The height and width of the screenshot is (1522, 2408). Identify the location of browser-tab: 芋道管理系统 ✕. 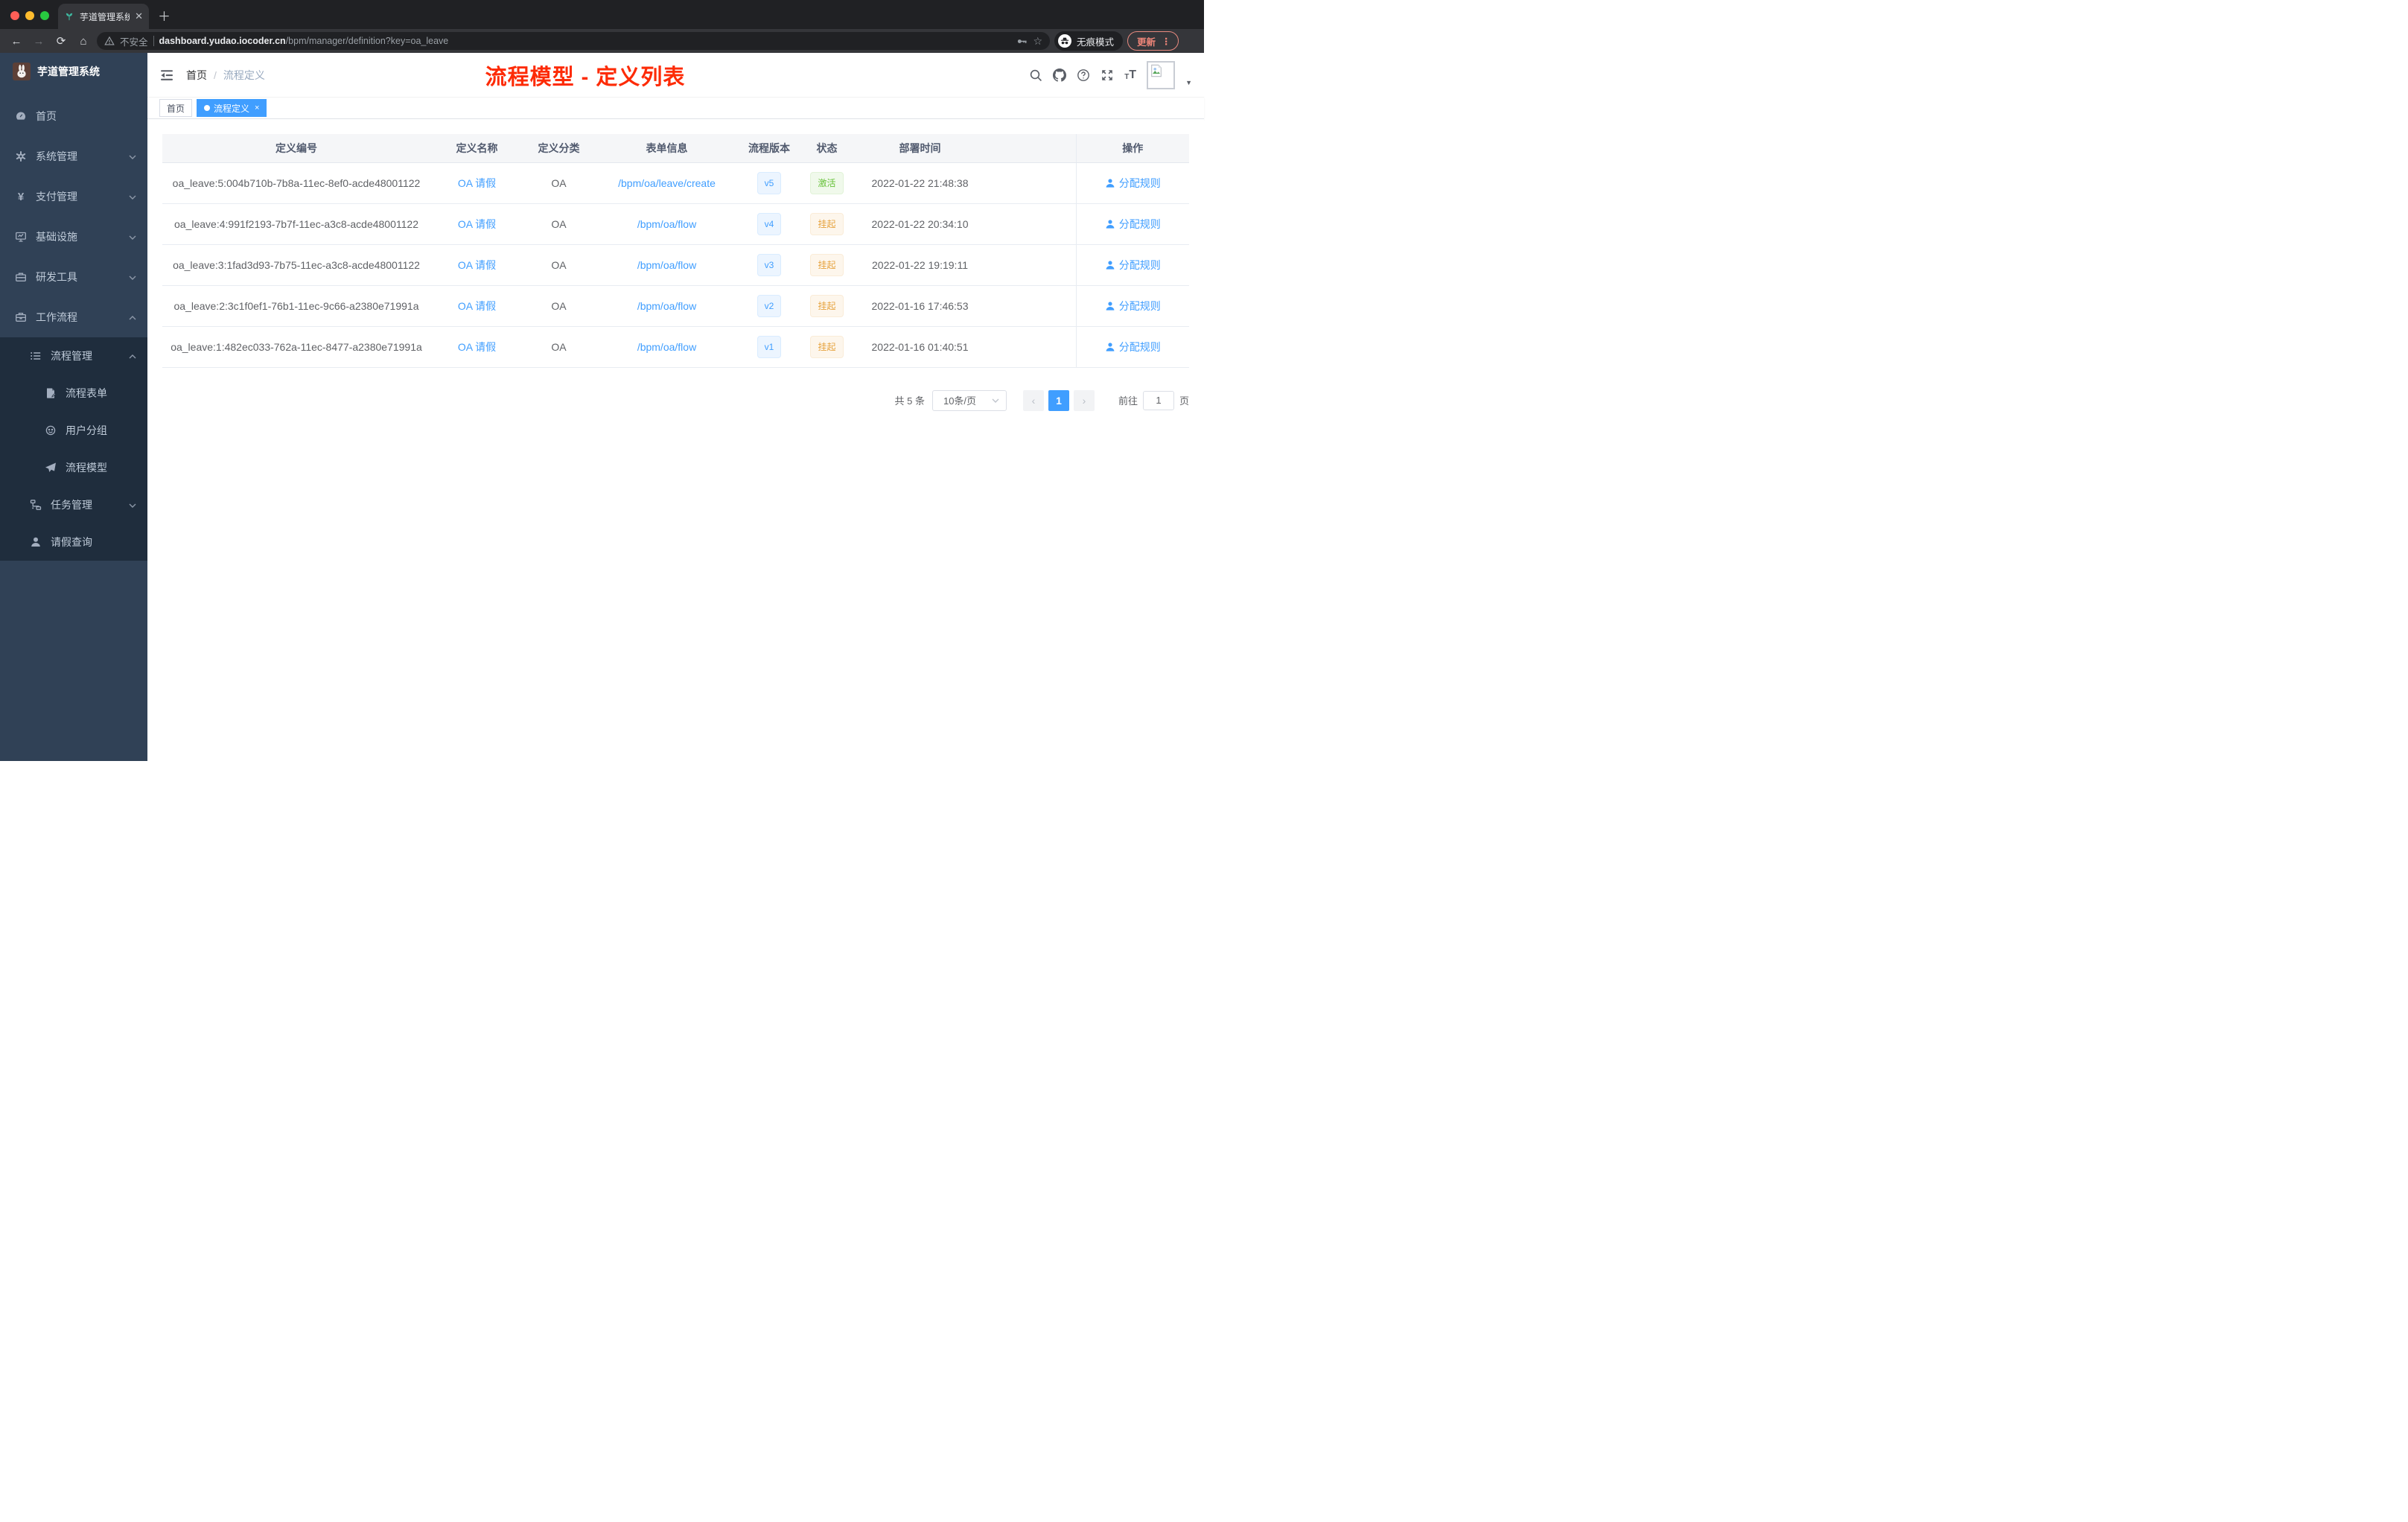
(103, 16).